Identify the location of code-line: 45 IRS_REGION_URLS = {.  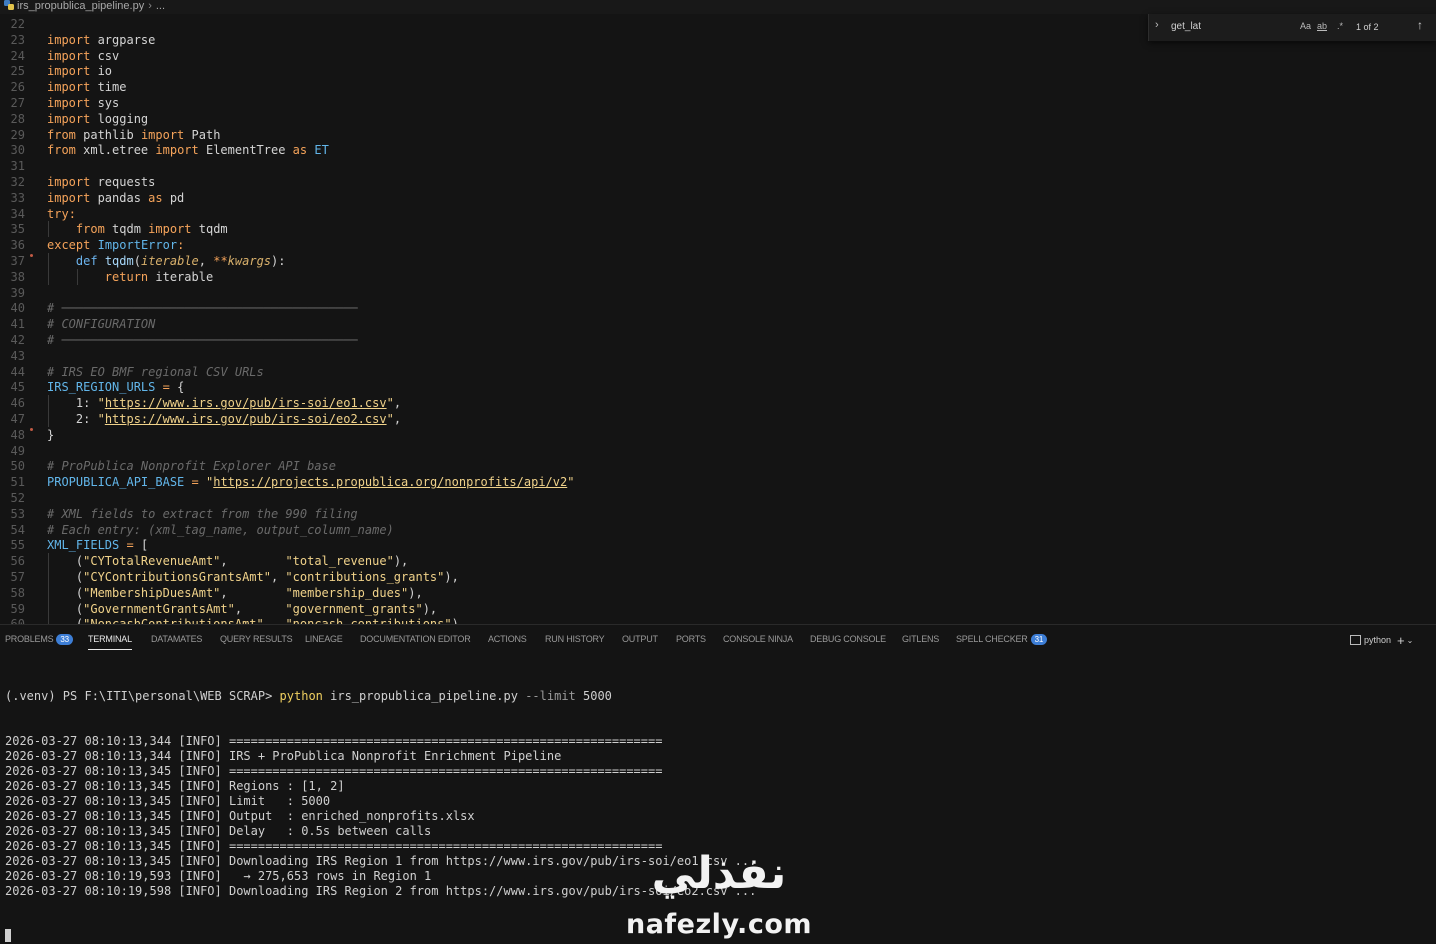
(718, 387).